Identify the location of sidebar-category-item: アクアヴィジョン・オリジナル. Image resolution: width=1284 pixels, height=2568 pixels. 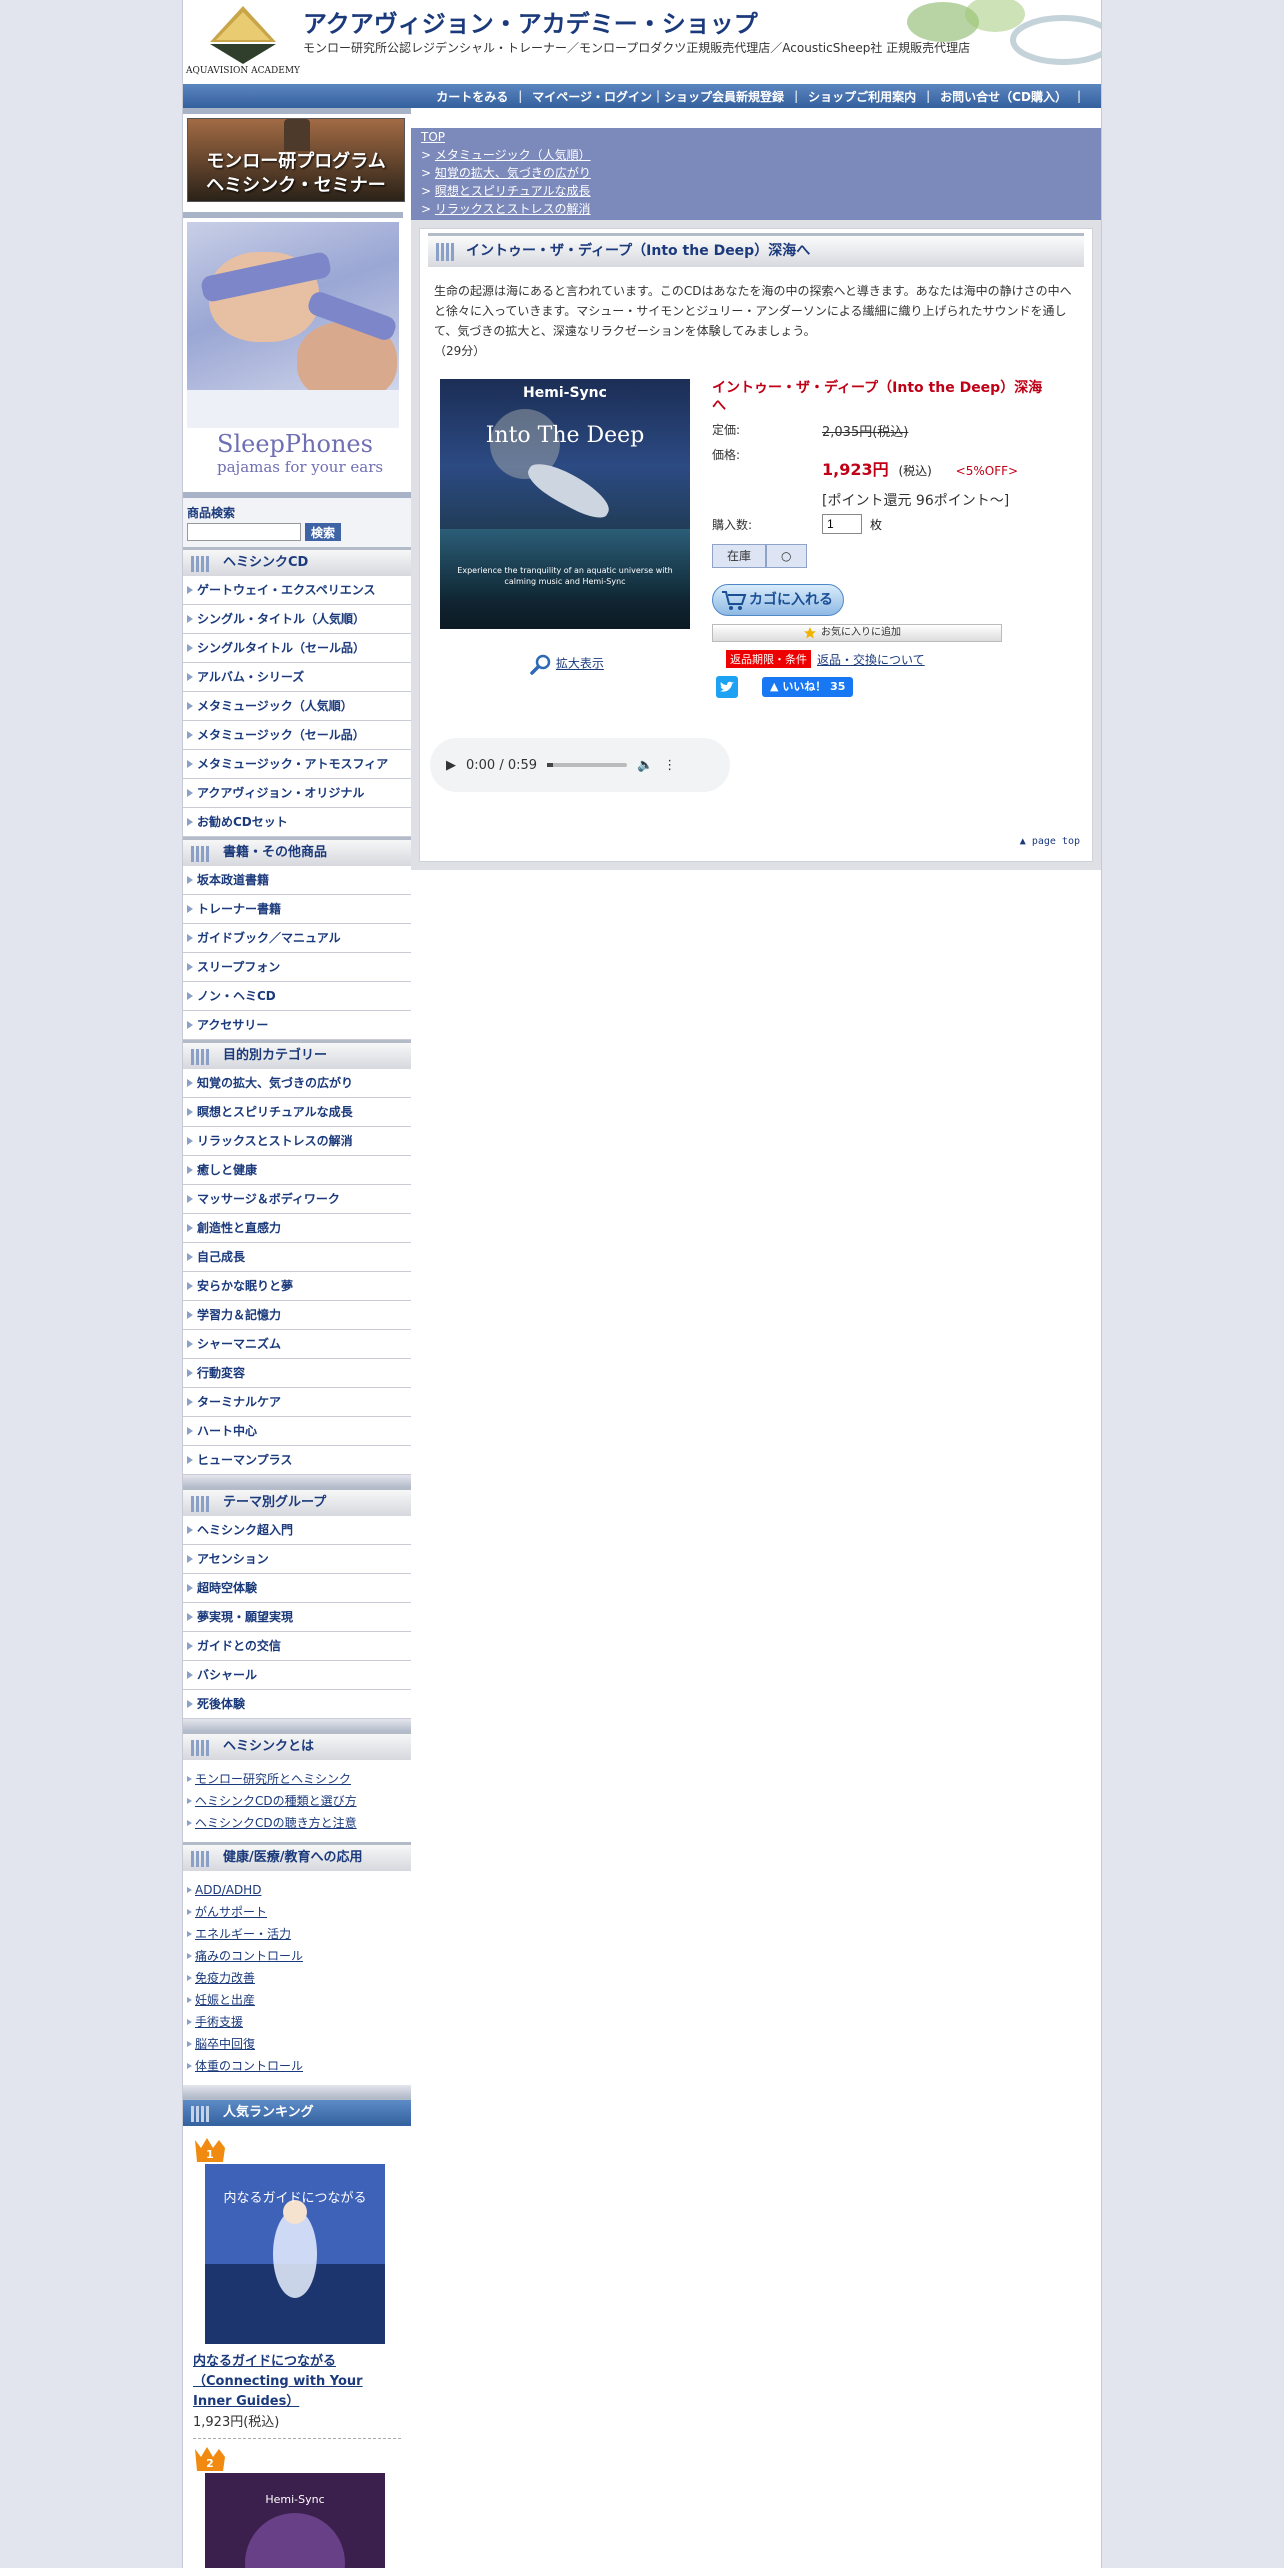
(297, 793).